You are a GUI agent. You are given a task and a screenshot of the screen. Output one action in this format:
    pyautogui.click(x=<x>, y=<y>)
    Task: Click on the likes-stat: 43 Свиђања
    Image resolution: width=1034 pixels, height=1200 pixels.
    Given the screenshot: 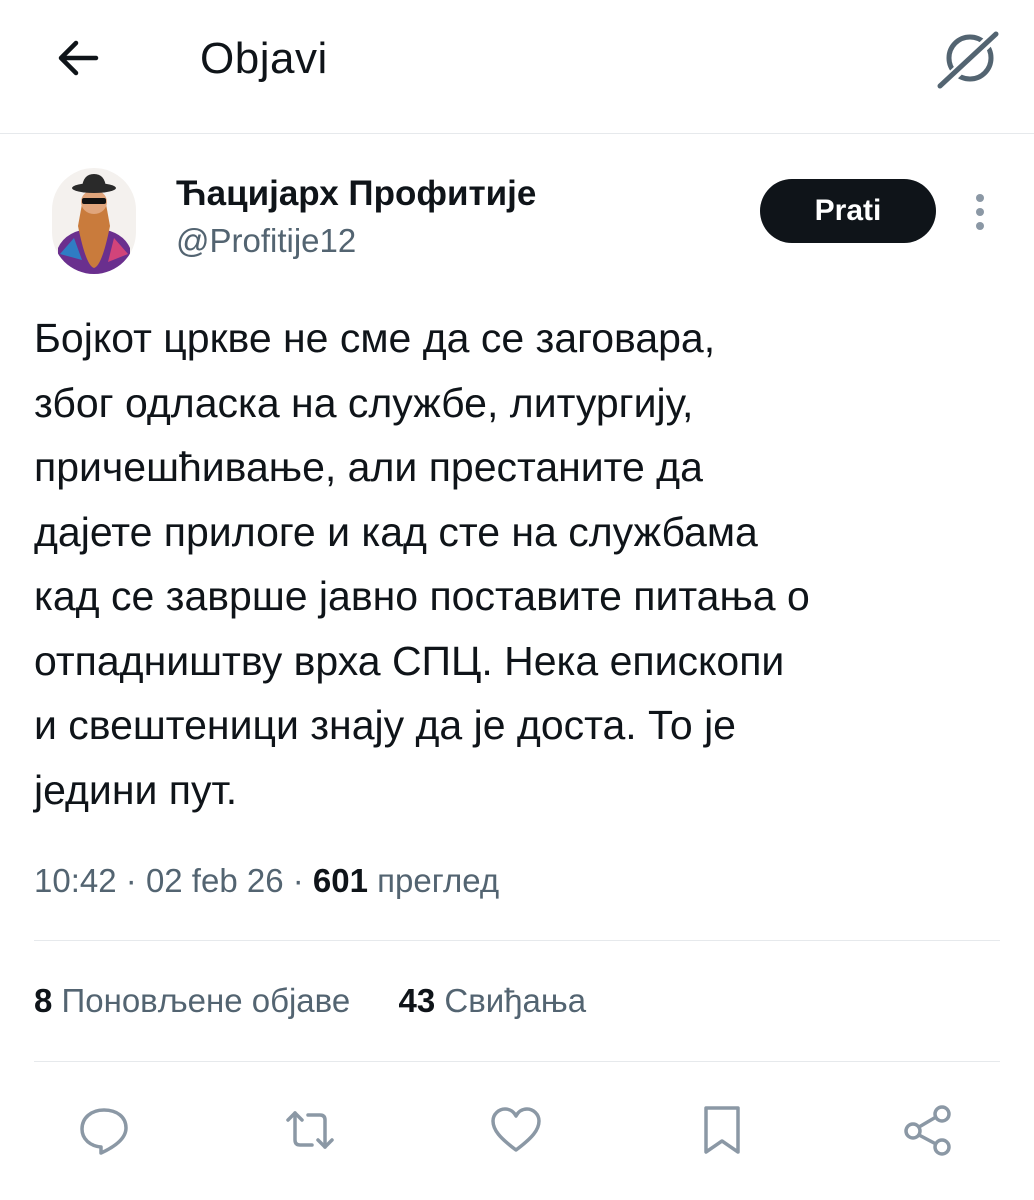 What is the action you would take?
    pyautogui.click(x=493, y=1001)
    